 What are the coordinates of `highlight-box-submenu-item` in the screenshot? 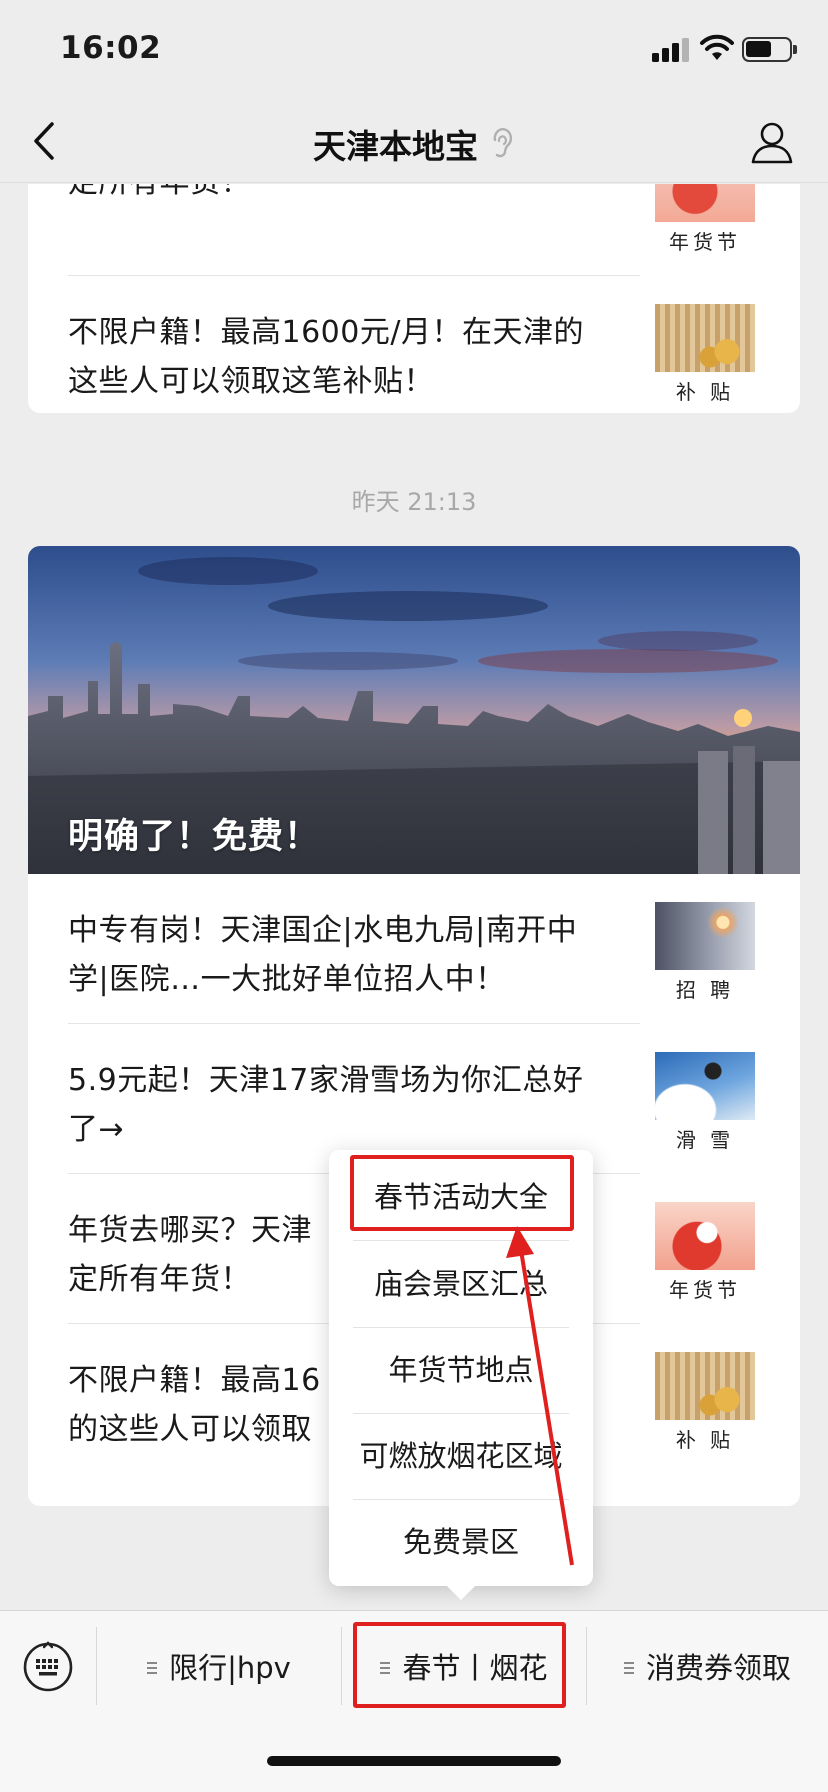 It's located at (462, 1193).